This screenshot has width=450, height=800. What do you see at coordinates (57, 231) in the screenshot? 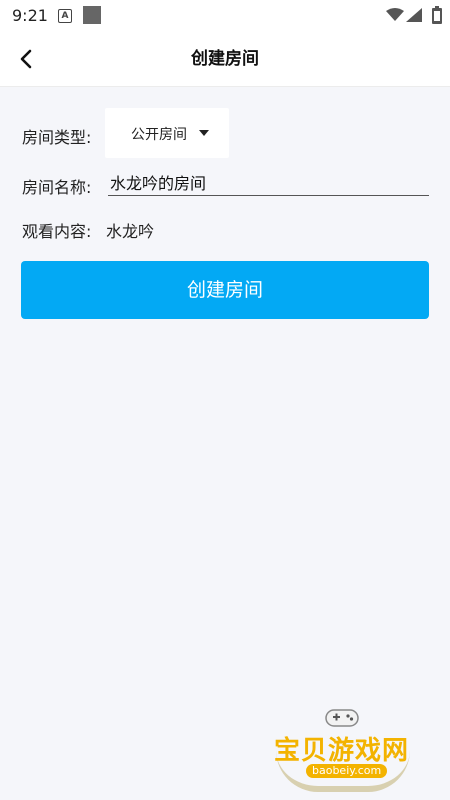
I see `watch-content-label: 观看内容:` at bounding box center [57, 231].